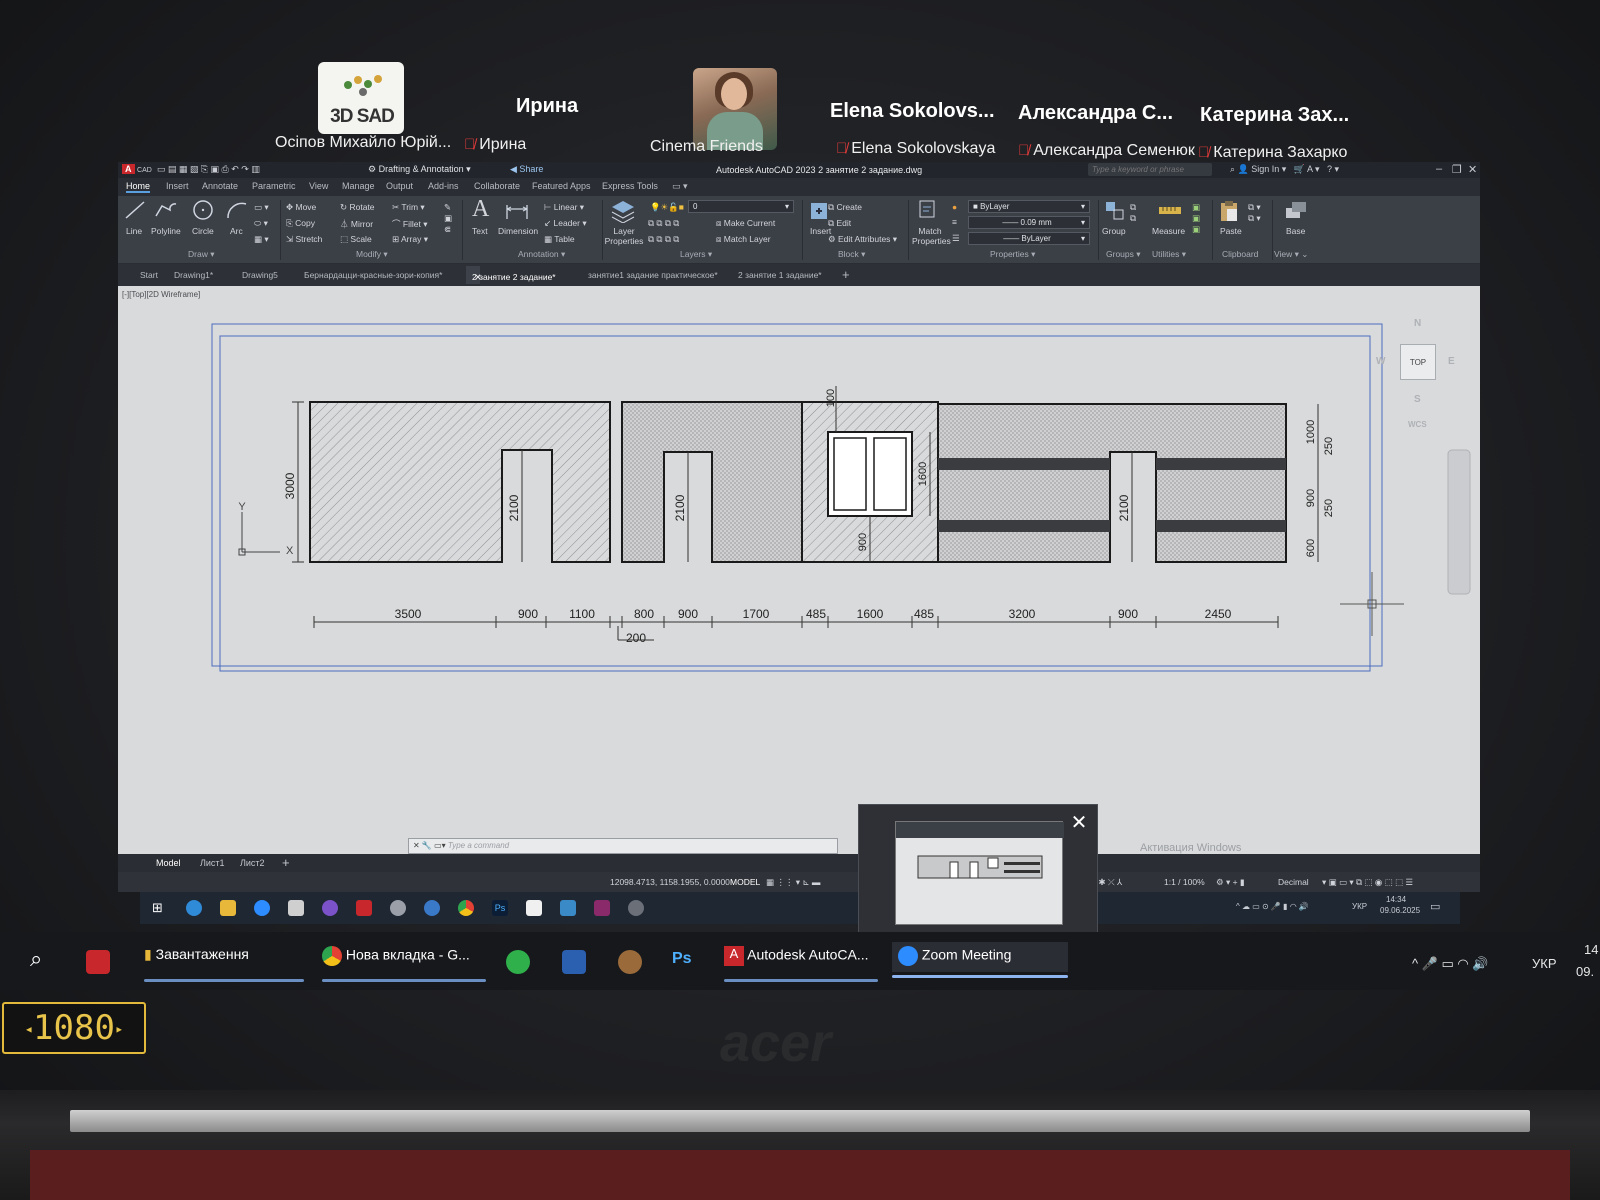 Image resolution: width=1600 pixels, height=1200 pixels. What do you see at coordinates (928, 210) in the screenshot?
I see `match-properties-icon` at bounding box center [928, 210].